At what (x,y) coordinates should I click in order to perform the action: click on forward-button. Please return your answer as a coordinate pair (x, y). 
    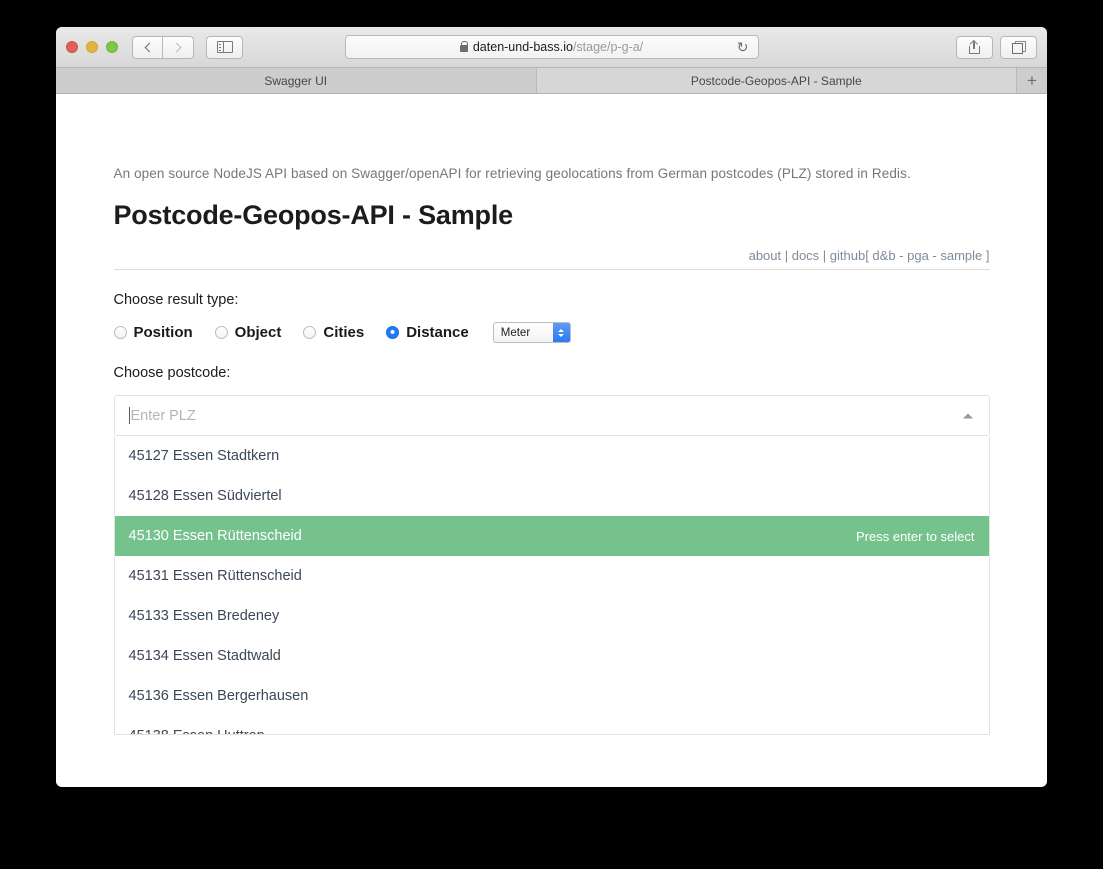
    Looking at the image, I should click on (178, 47).